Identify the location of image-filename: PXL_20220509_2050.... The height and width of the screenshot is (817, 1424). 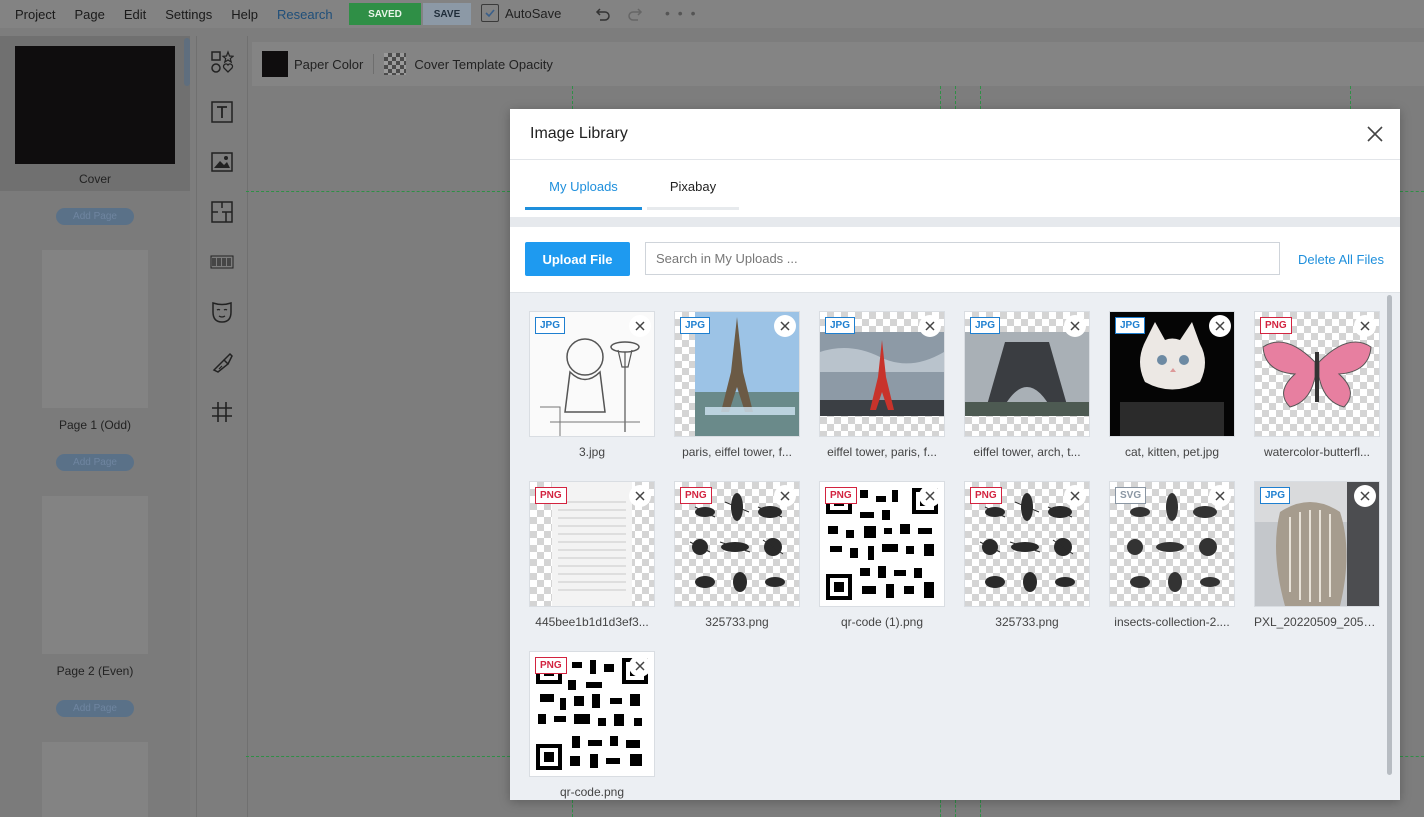
(1317, 622).